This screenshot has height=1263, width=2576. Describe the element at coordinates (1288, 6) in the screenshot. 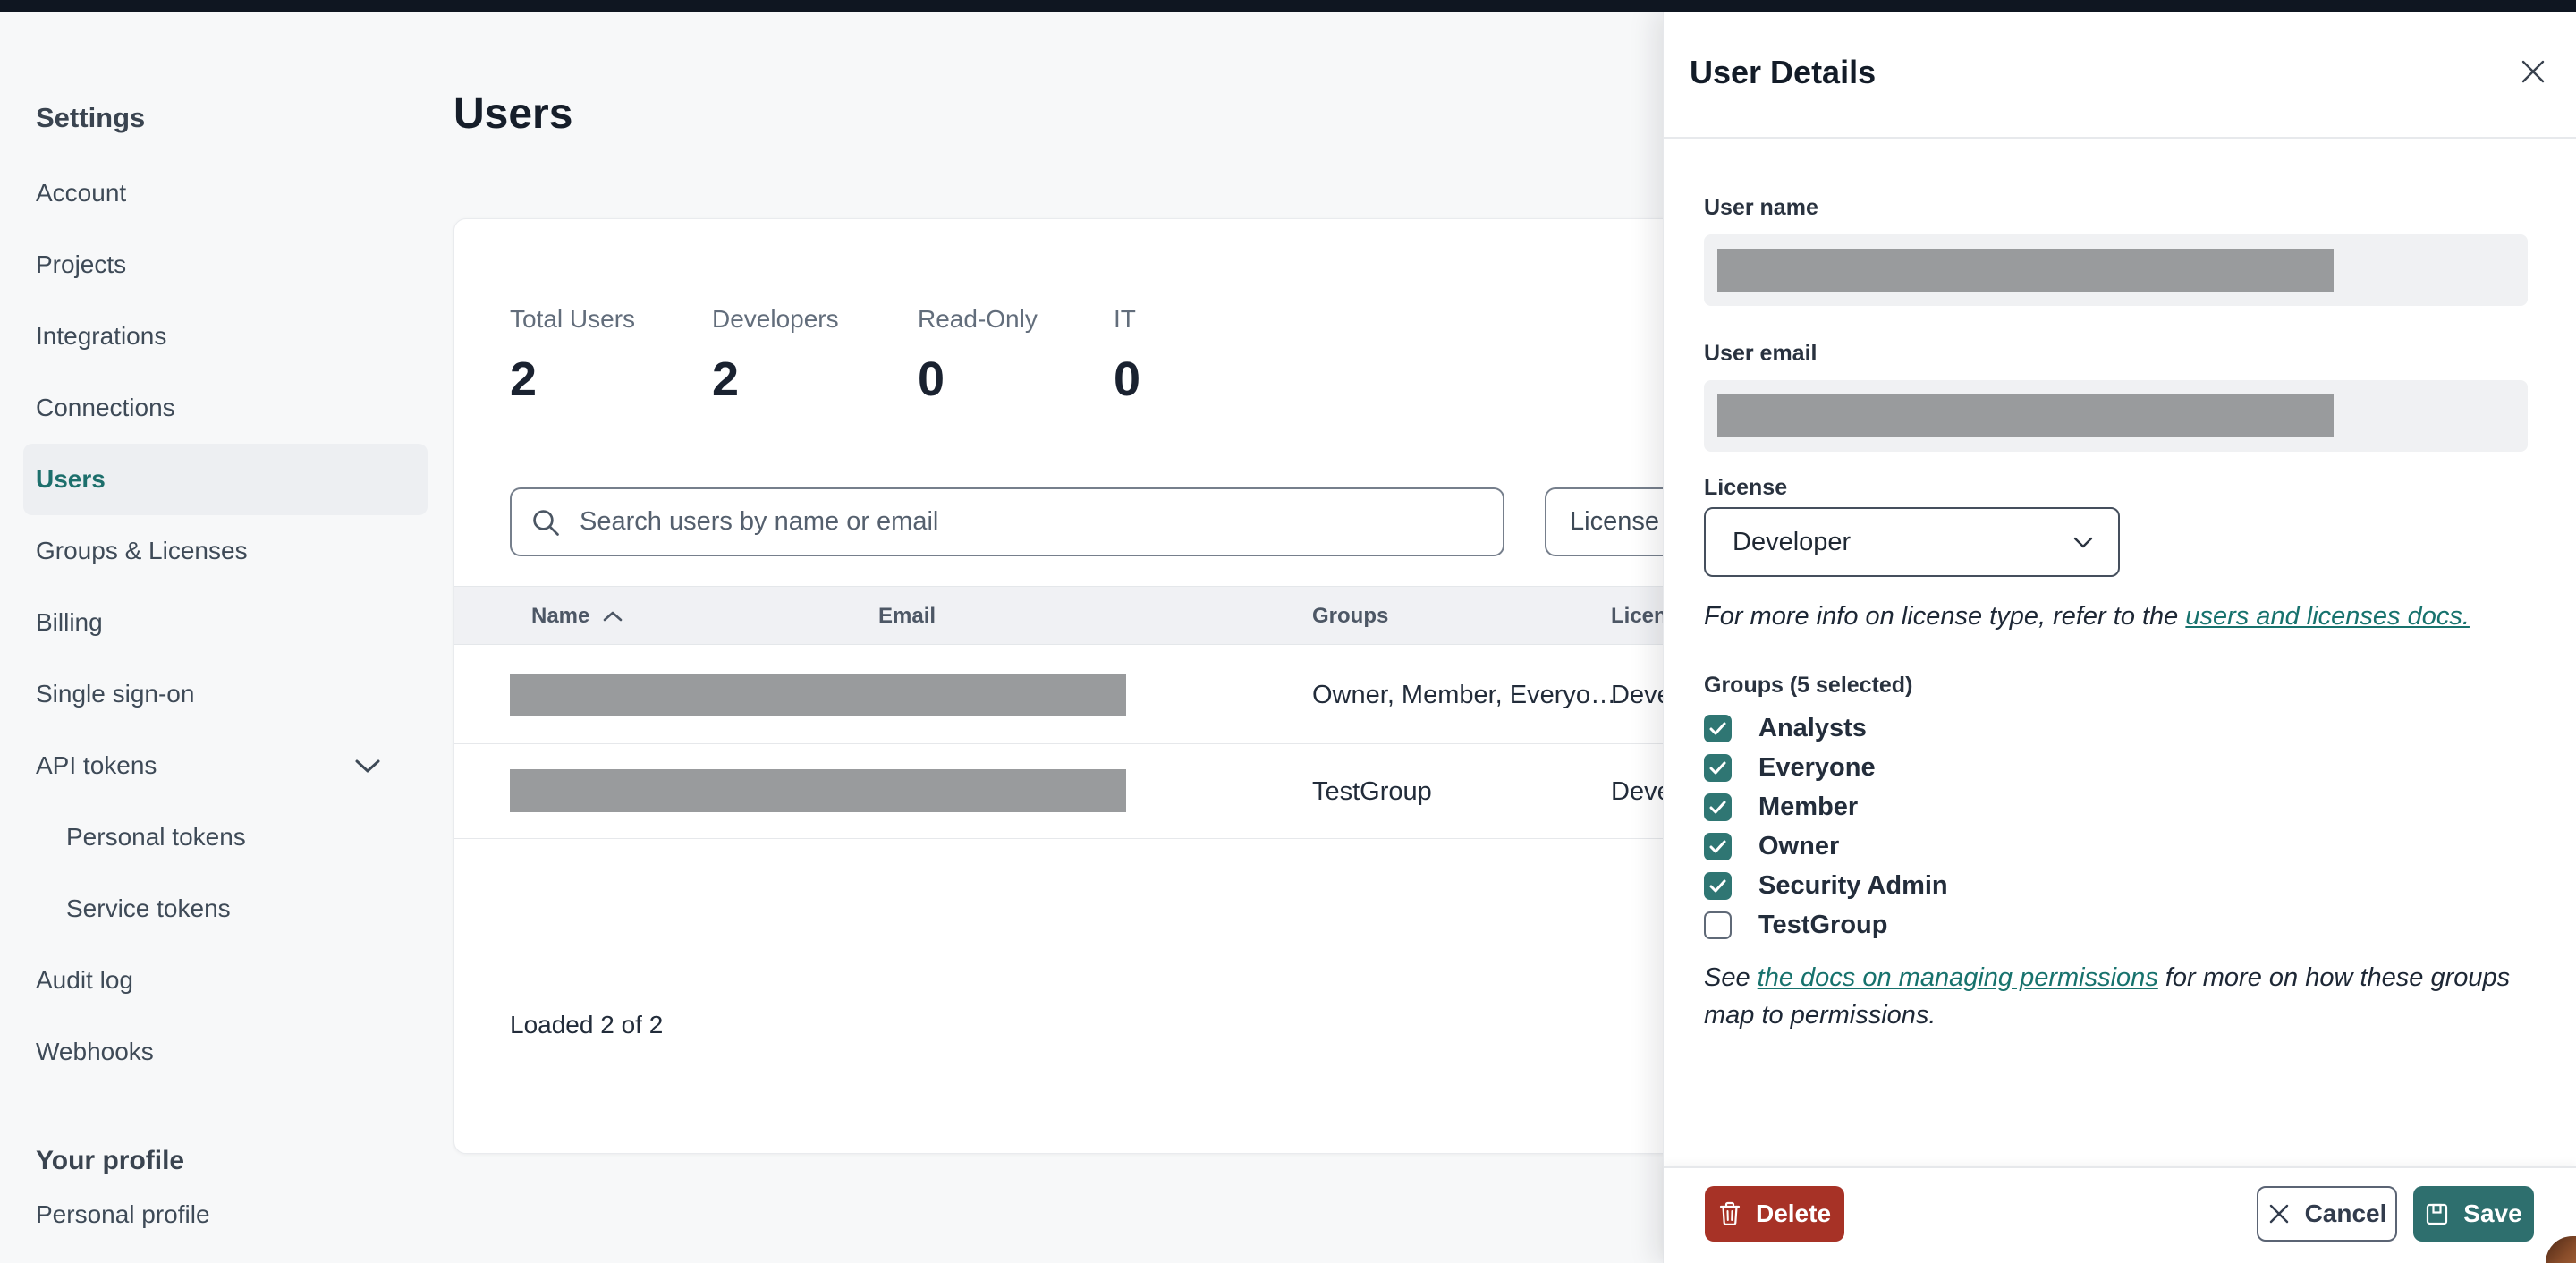

I see `top-bar` at that location.